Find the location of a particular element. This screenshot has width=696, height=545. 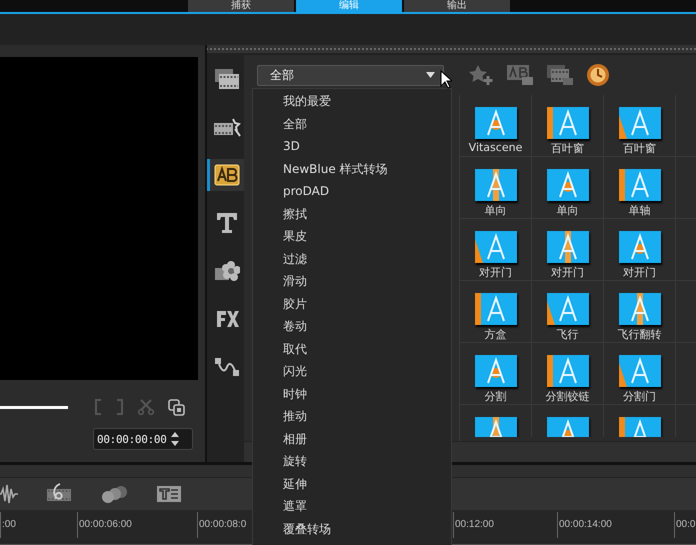

library-tab is located at coordinates (225, 175).